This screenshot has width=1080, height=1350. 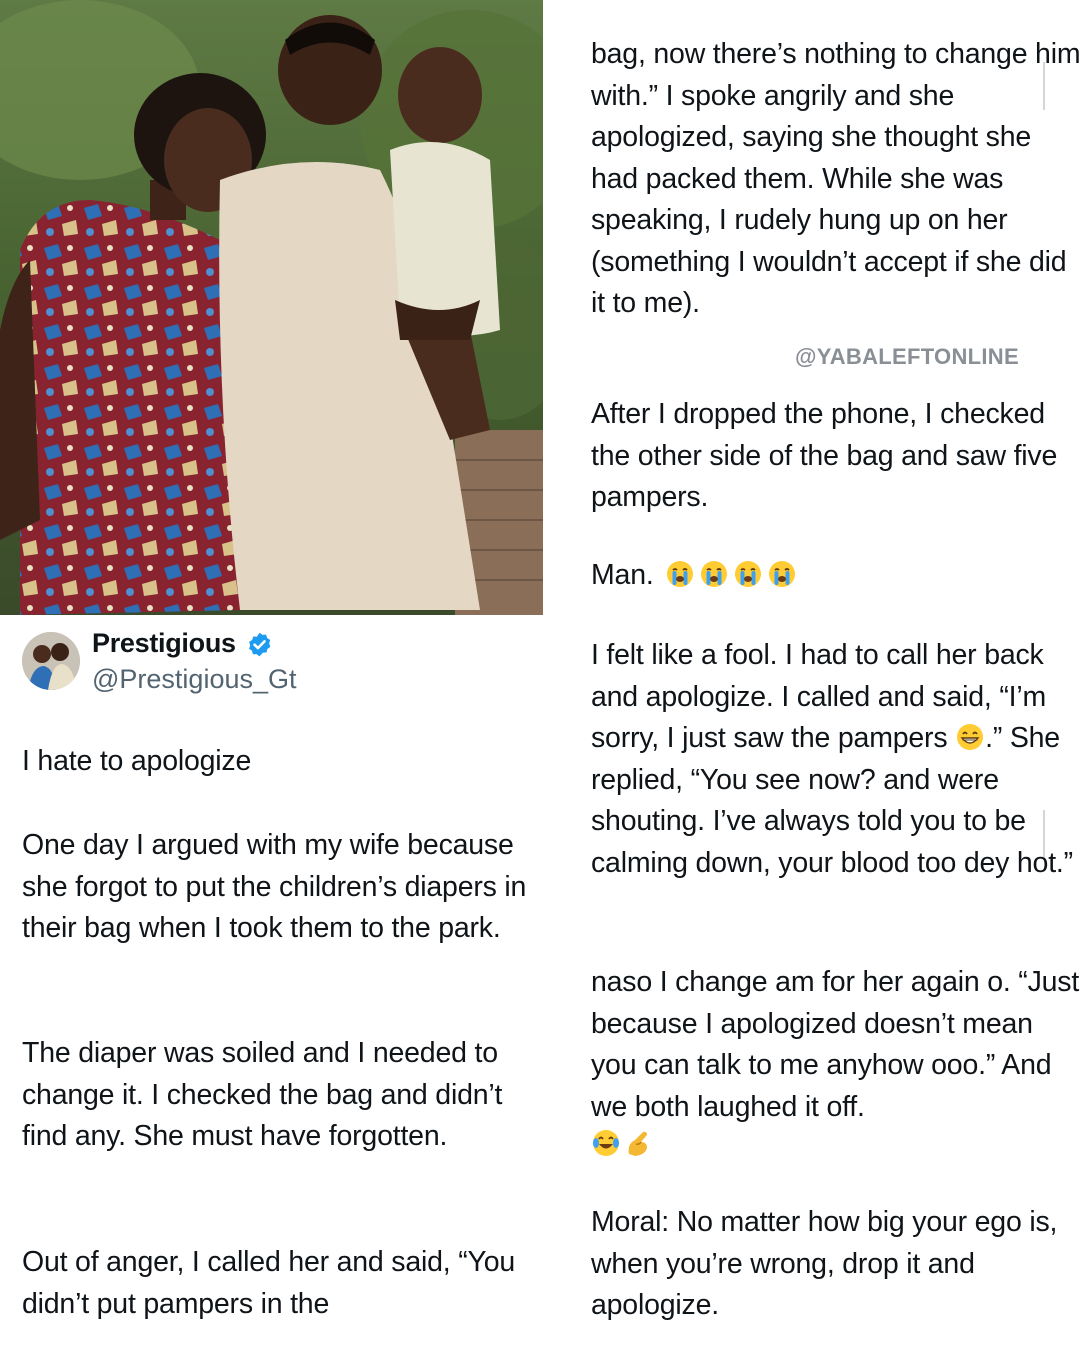 What do you see at coordinates (731, 574) in the screenshot?
I see `crying-emoji-row` at bounding box center [731, 574].